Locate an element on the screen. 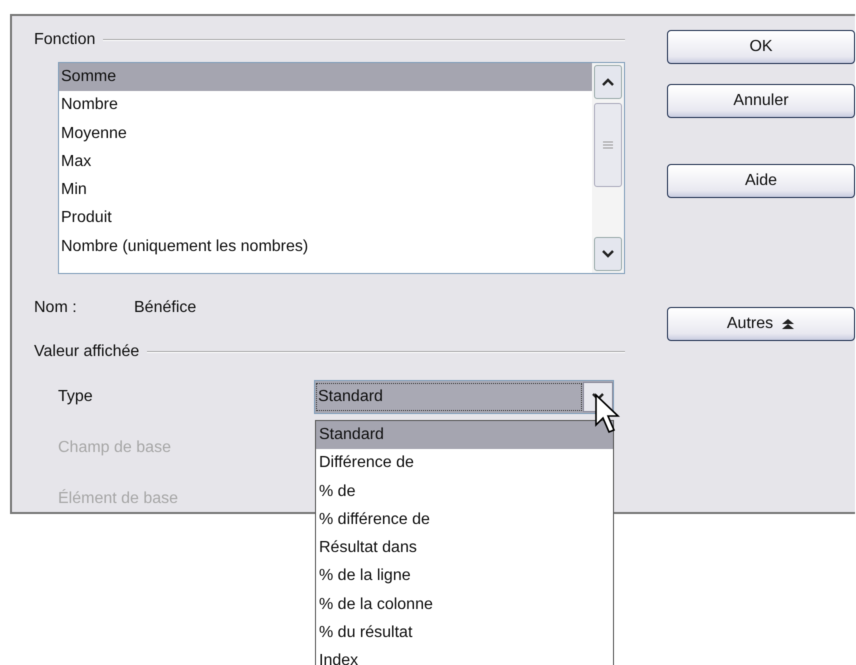 This screenshot has height=665, width=856. name-label: Nom : is located at coordinates (56, 308).